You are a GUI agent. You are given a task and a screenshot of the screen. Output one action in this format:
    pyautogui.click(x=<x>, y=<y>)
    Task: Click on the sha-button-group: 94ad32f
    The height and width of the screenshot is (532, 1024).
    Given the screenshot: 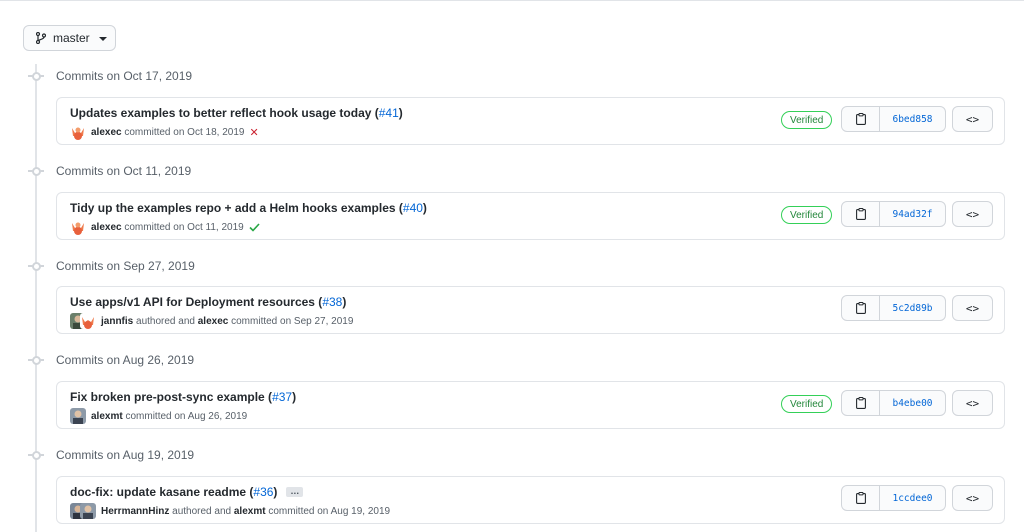 What is the action you would take?
    pyautogui.click(x=893, y=214)
    